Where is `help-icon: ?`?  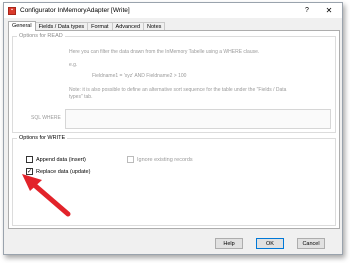
help-icon: ? is located at coordinates (307, 10).